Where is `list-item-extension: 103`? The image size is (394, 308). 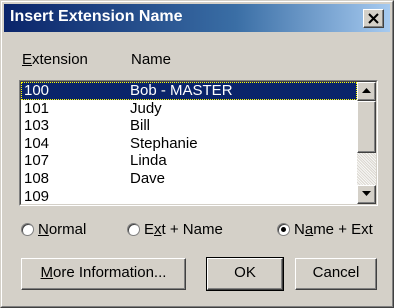 list-item-extension: 103 is located at coordinates (37, 126).